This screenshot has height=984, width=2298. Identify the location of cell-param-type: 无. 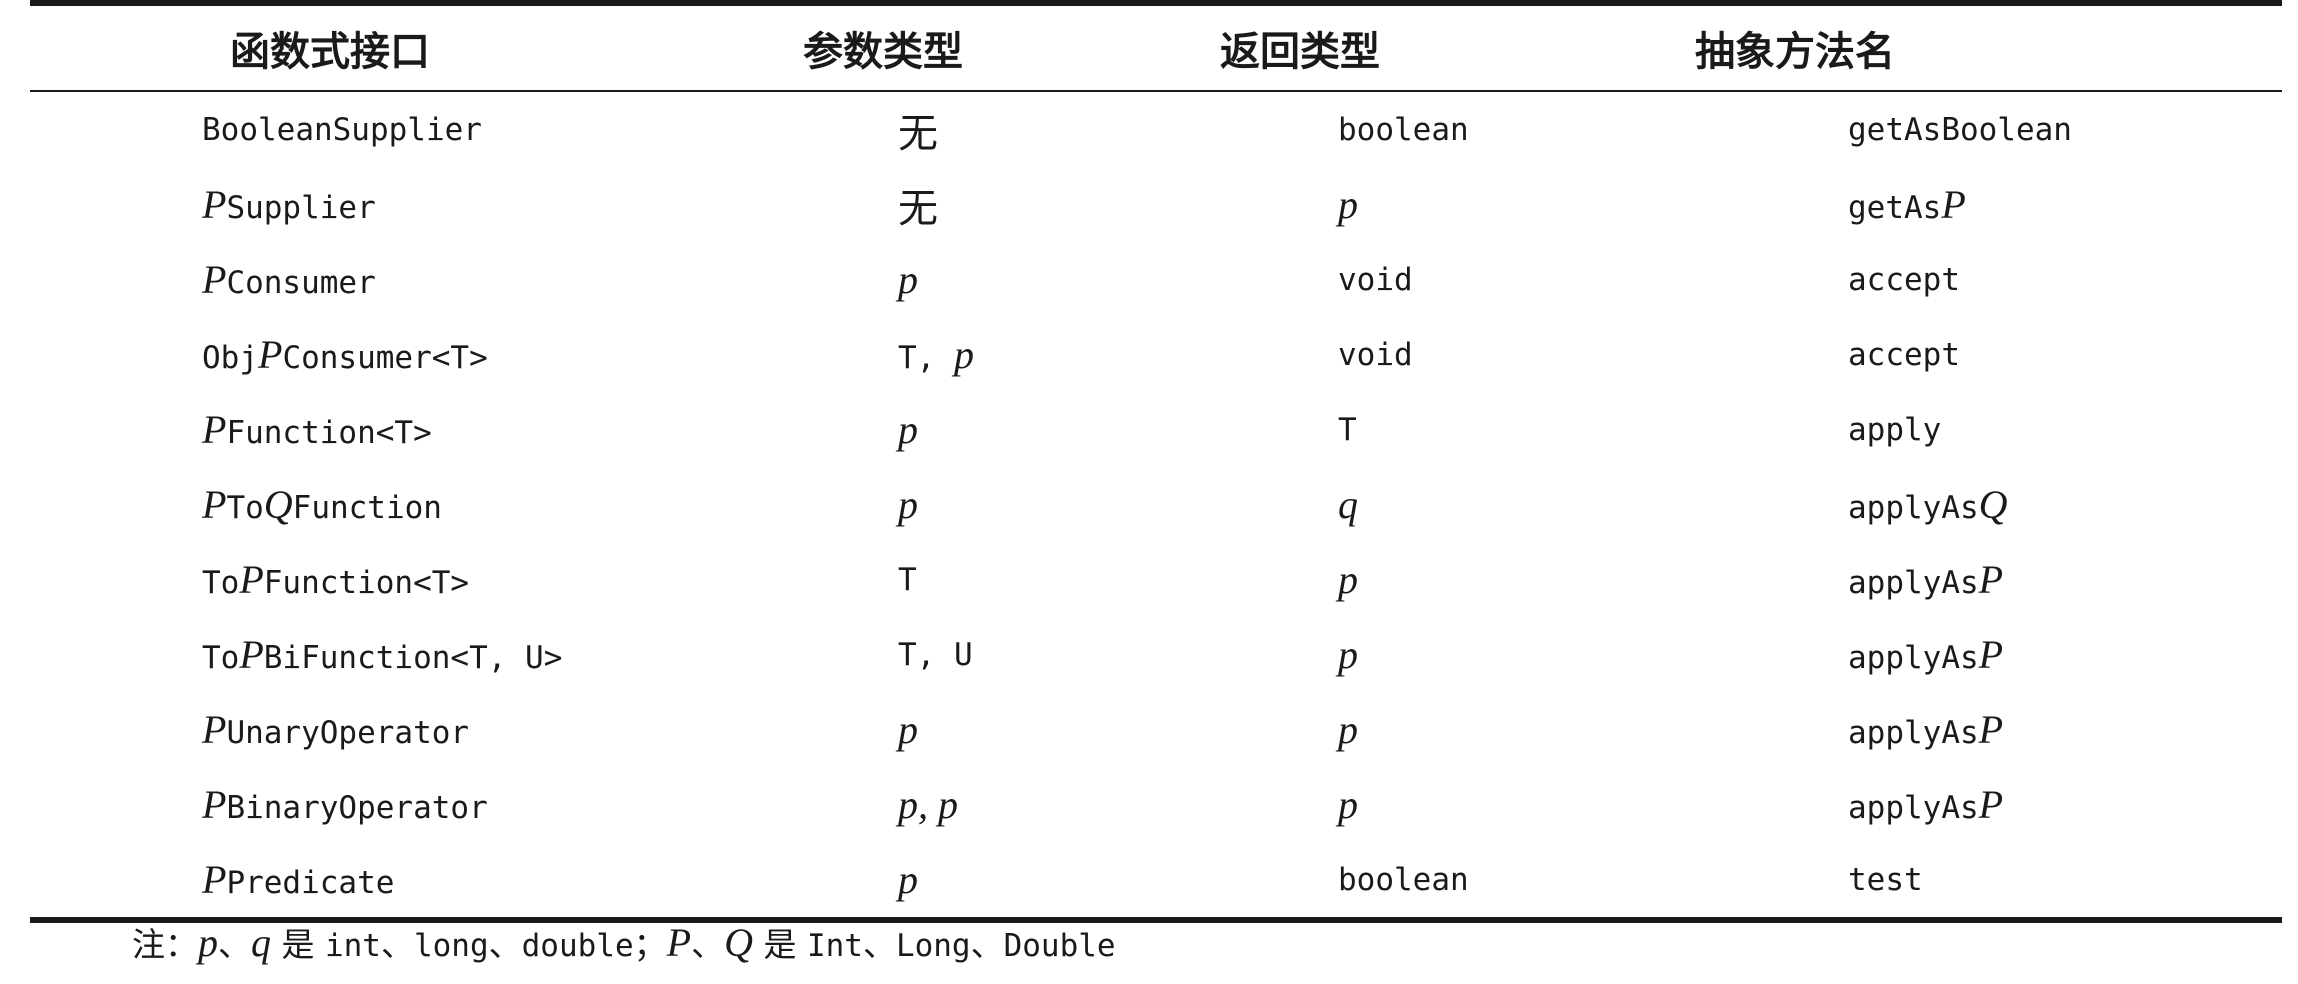
(1118, 130).